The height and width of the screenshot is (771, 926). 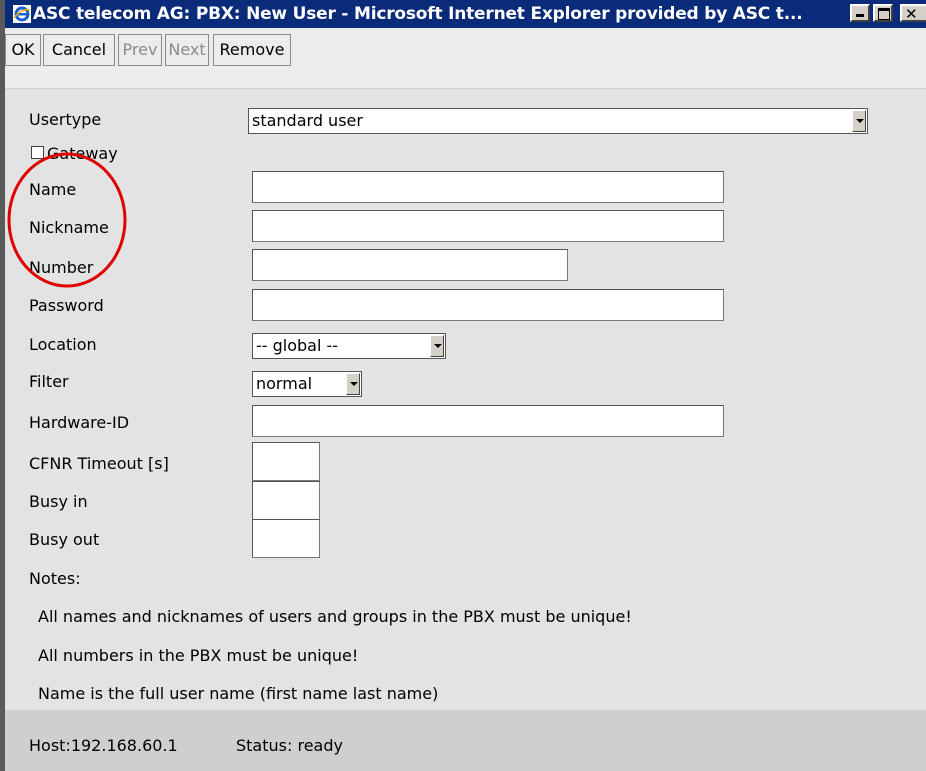 What do you see at coordinates (58, 501) in the screenshot?
I see `busy-in-label: Busy in` at bounding box center [58, 501].